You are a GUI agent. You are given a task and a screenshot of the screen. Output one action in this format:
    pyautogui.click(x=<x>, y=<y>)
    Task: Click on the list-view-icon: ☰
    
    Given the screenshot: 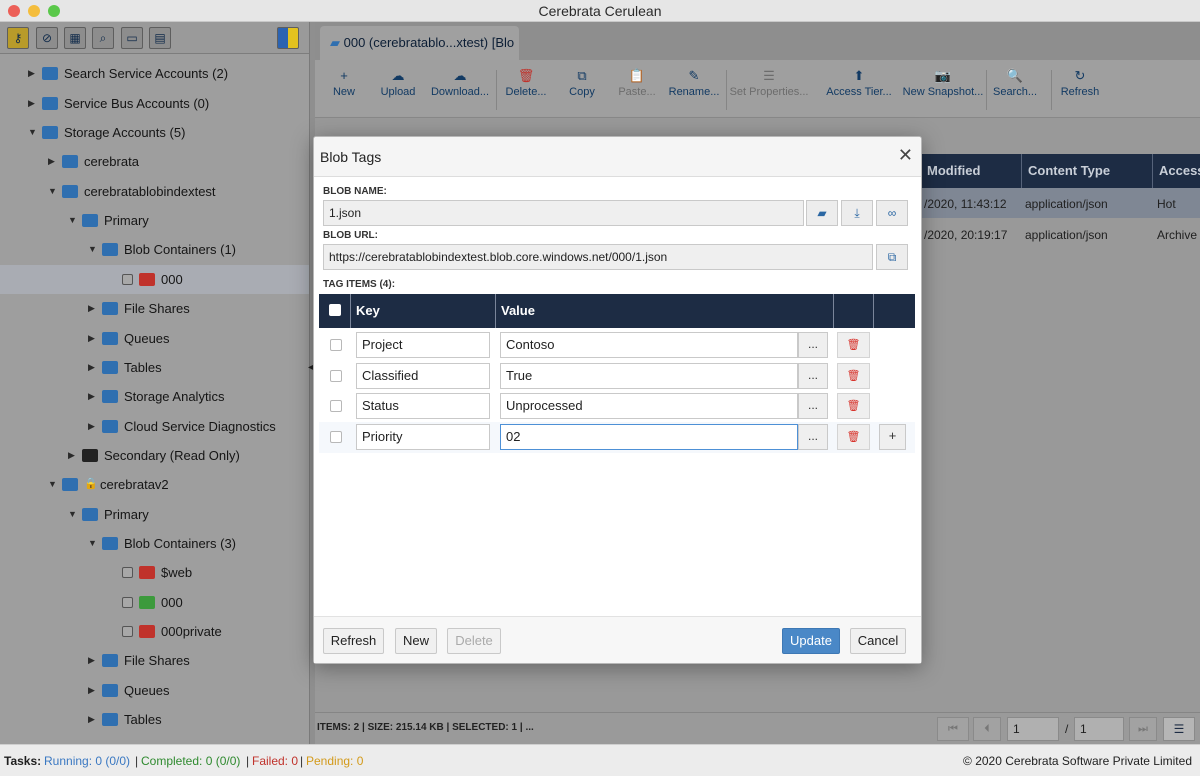 What is the action you would take?
    pyautogui.click(x=1179, y=729)
    